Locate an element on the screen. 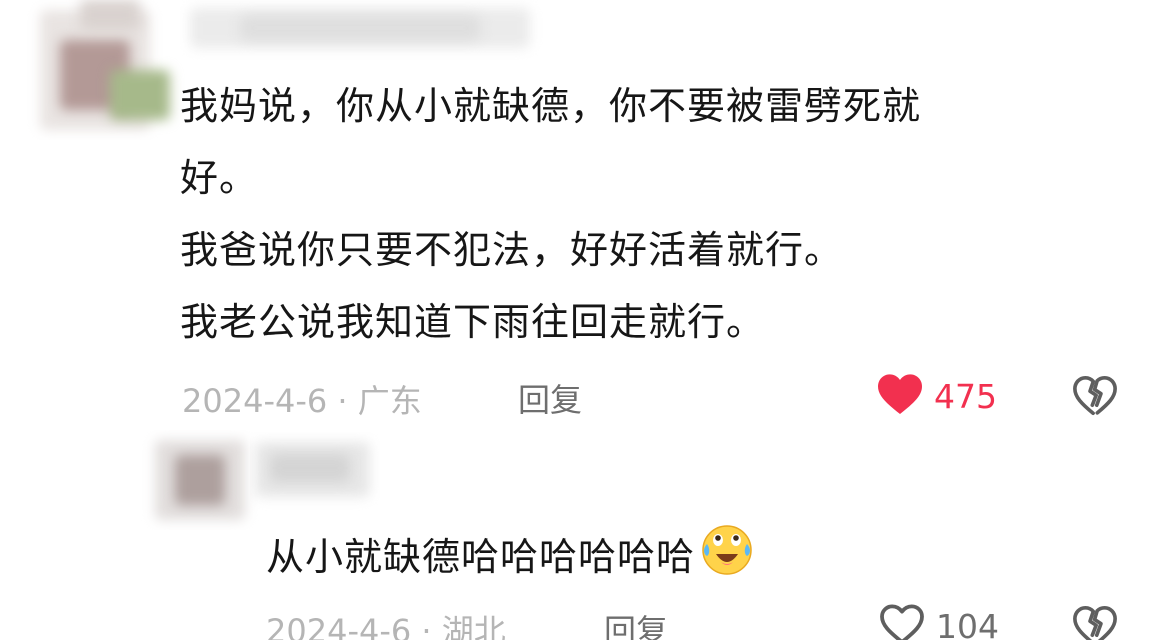  like-button: 475 is located at coordinates (936, 396).